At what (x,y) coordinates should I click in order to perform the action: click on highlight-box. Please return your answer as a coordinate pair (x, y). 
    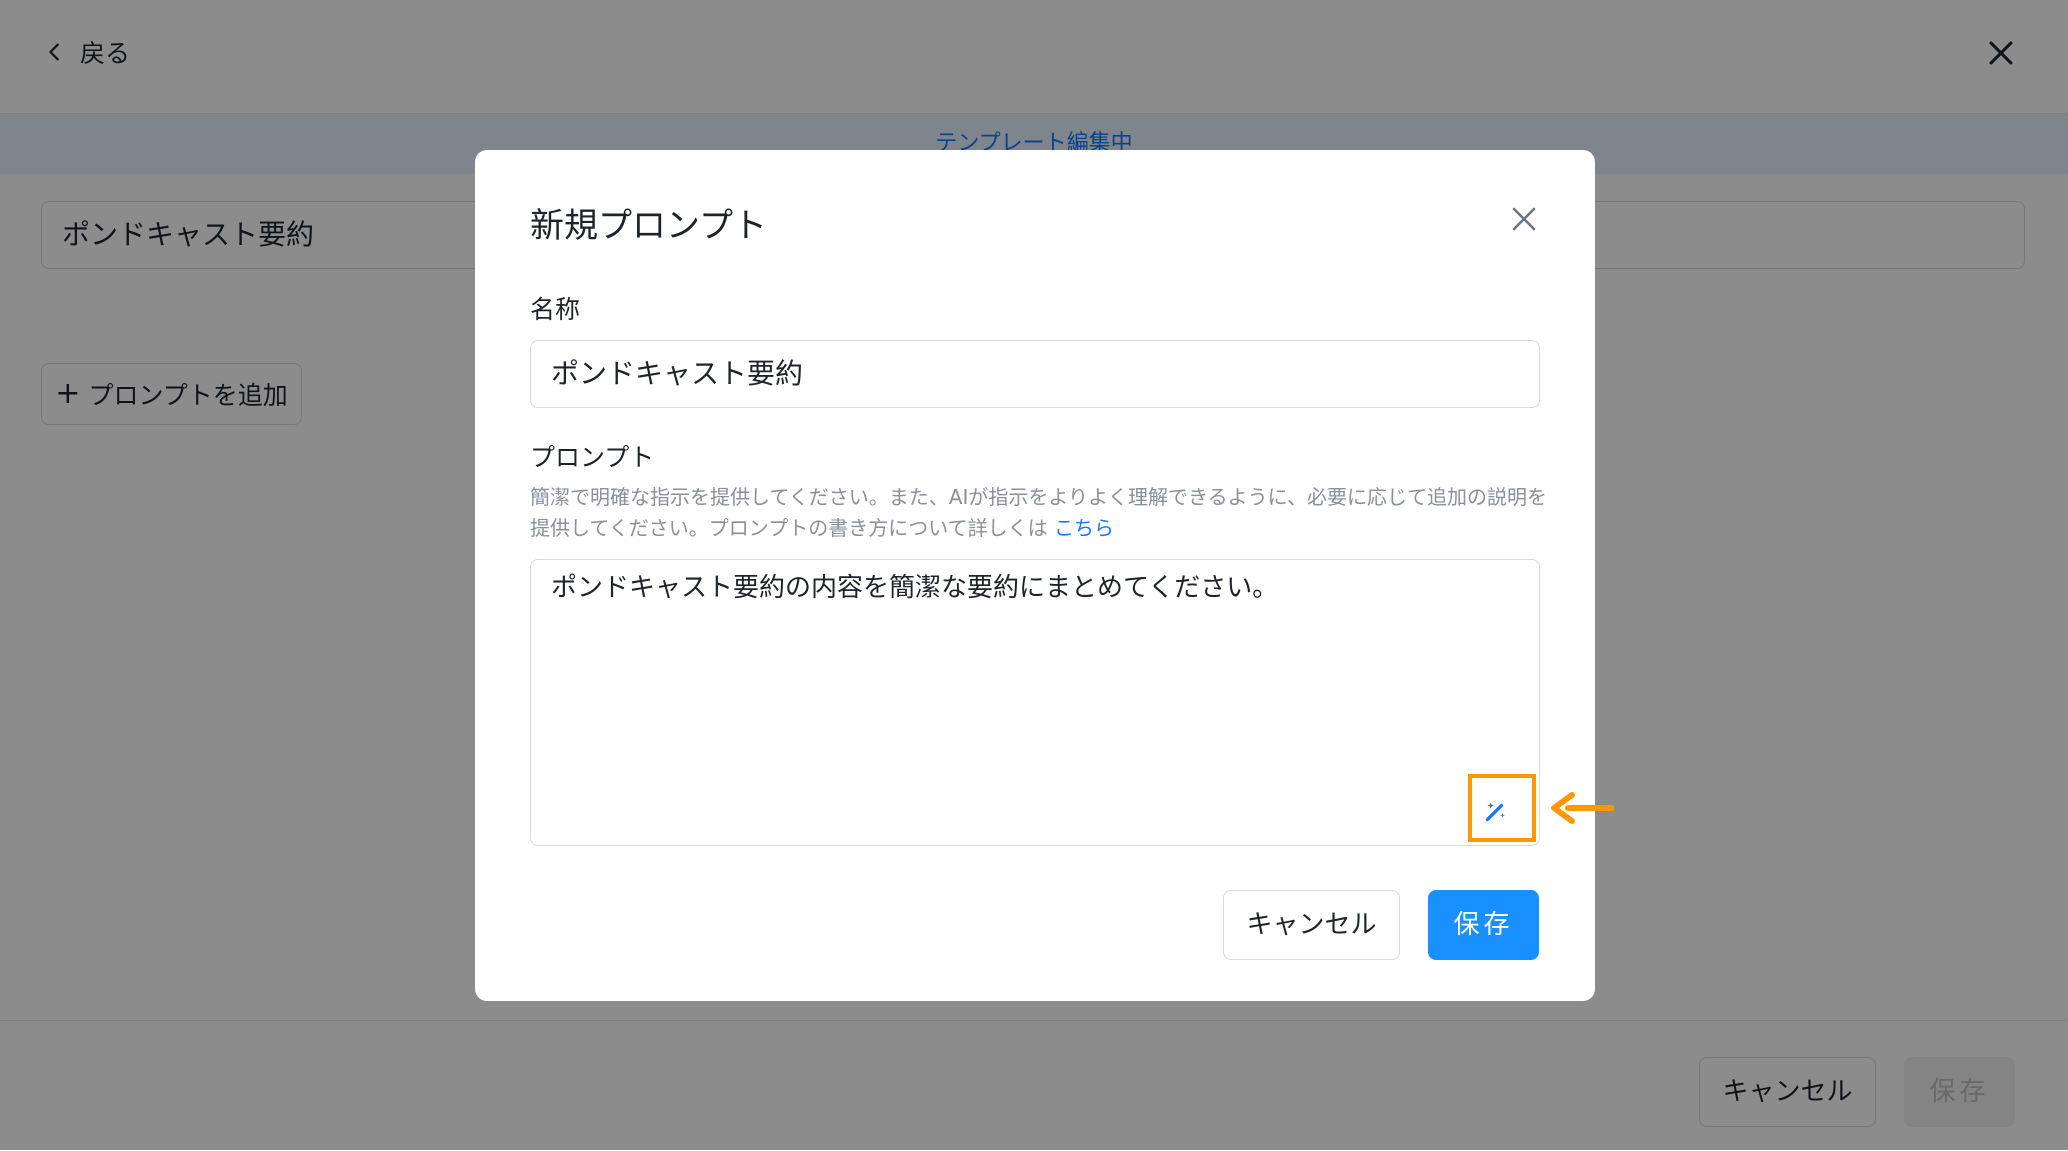
    Looking at the image, I should click on (1502, 808).